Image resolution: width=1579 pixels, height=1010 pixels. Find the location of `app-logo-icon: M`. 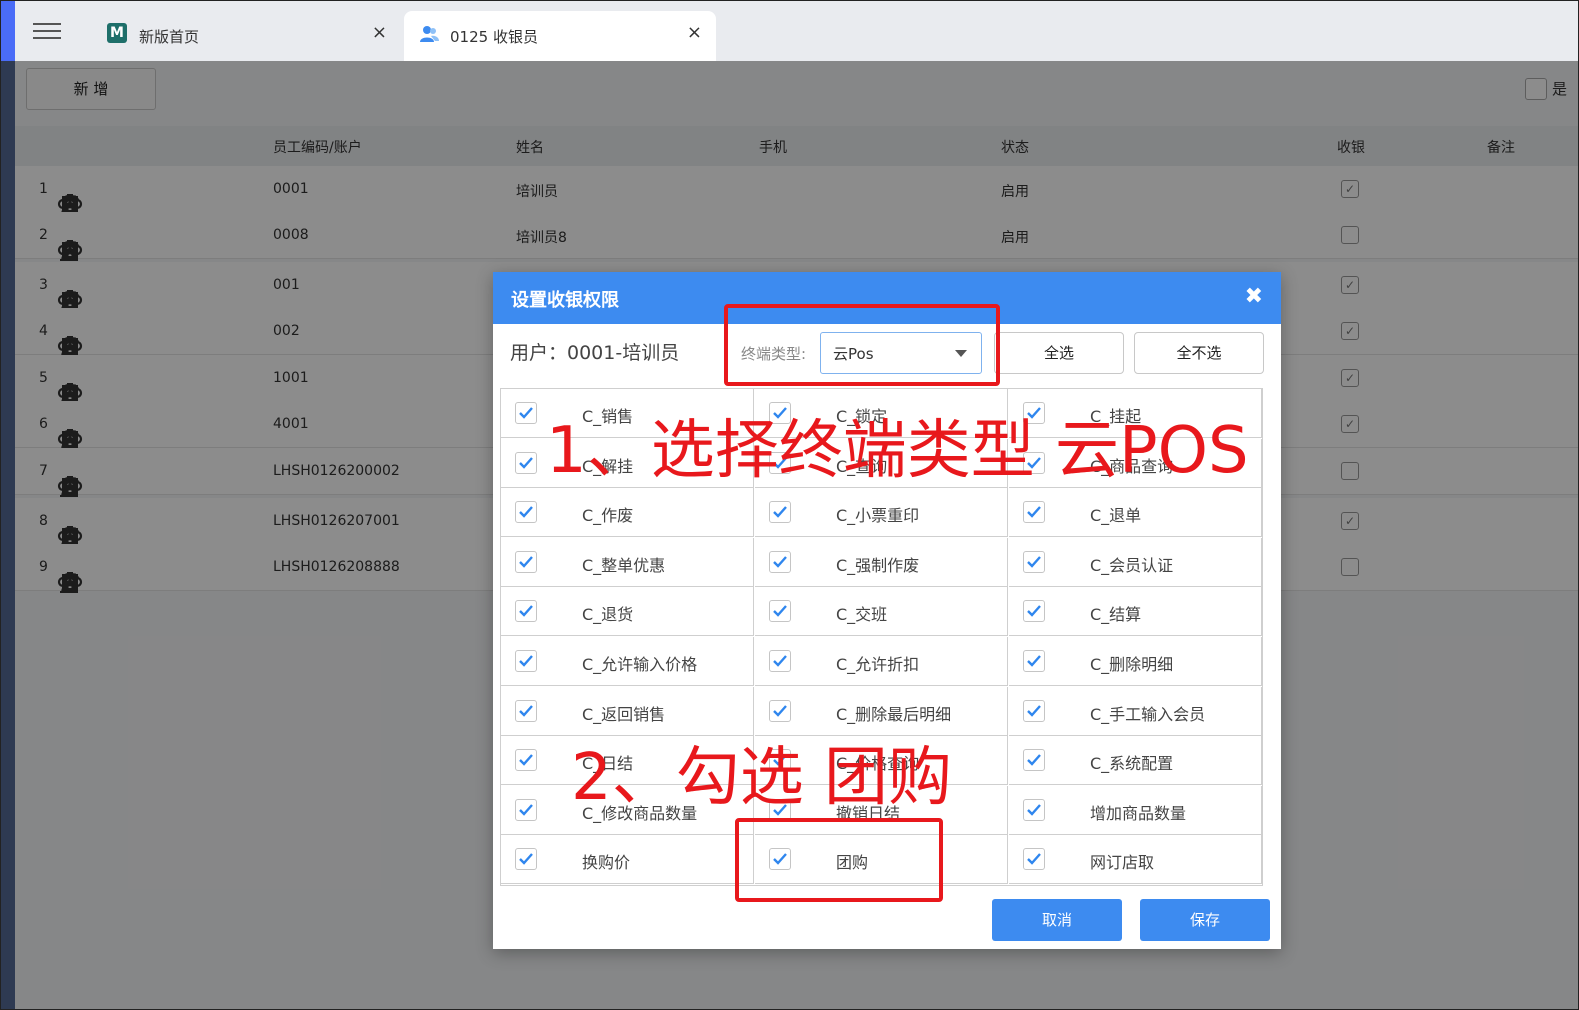

app-logo-icon: M is located at coordinates (118, 34).